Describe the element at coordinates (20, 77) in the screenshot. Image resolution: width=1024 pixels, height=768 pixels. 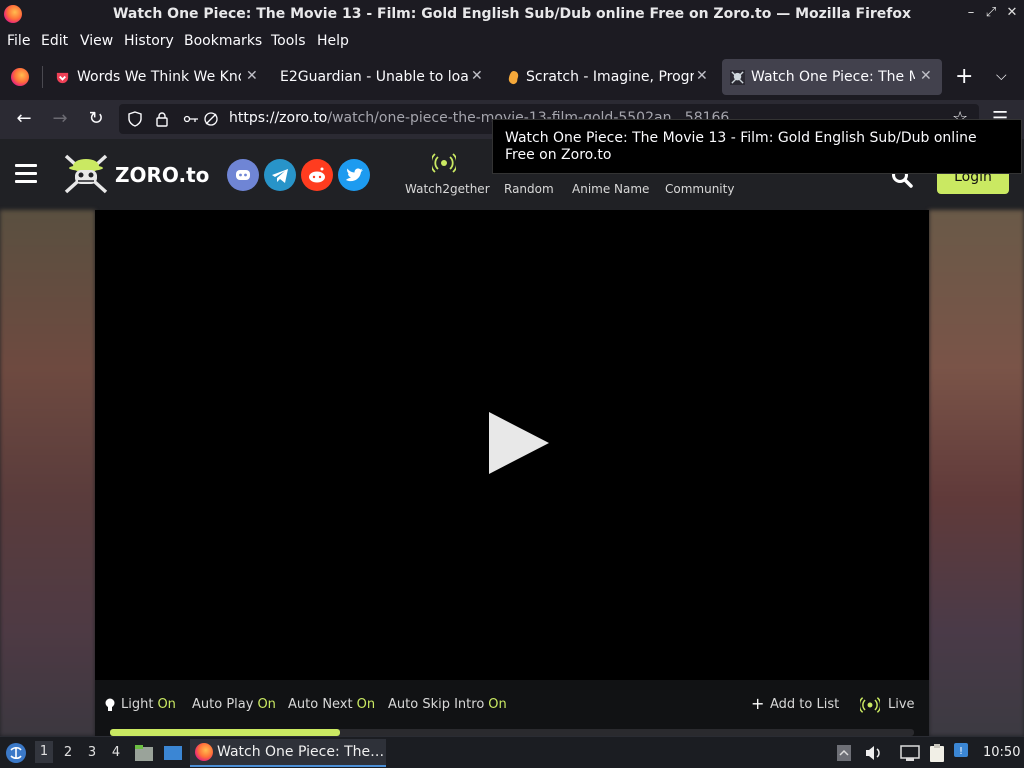
I see `firefox-view-icon` at that location.